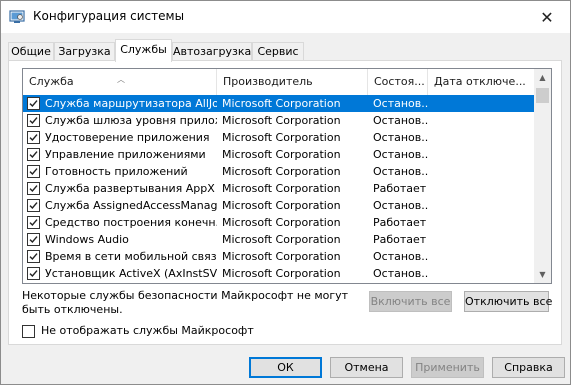  I want to click on service-name: Windows Audio, so click(87, 239).